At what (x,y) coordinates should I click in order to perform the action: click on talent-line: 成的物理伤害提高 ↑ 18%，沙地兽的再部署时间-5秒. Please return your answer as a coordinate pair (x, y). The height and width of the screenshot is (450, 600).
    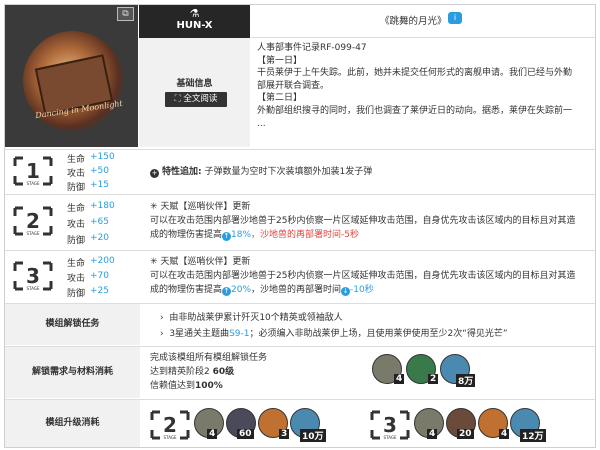
    Looking at the image, I should click on (254, 235).